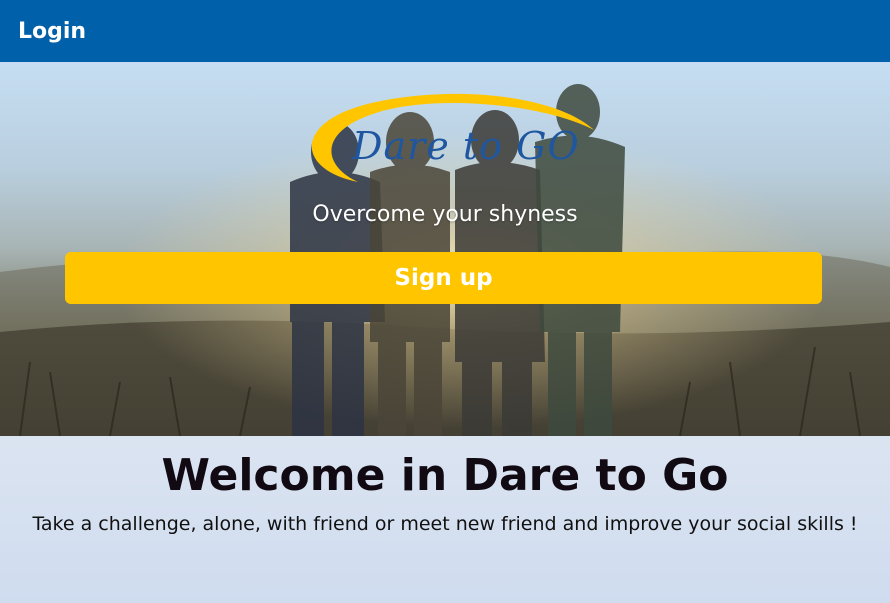 The width and height of the screenshot is (890, 603). Describe the element at coordinates (445, 214) in the screenshot. I see `hero-tagline: Overcome your shyness` at that location.